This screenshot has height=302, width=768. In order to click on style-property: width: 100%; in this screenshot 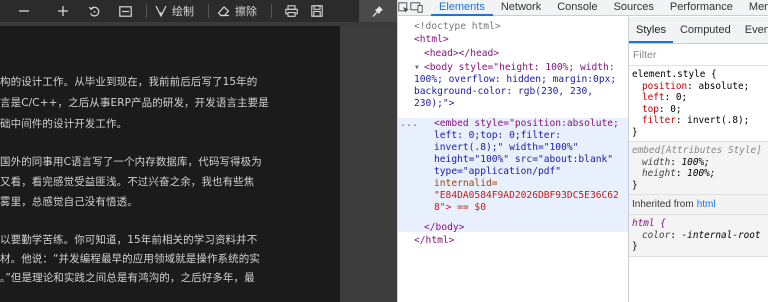, I will do `click(676, 162)`.